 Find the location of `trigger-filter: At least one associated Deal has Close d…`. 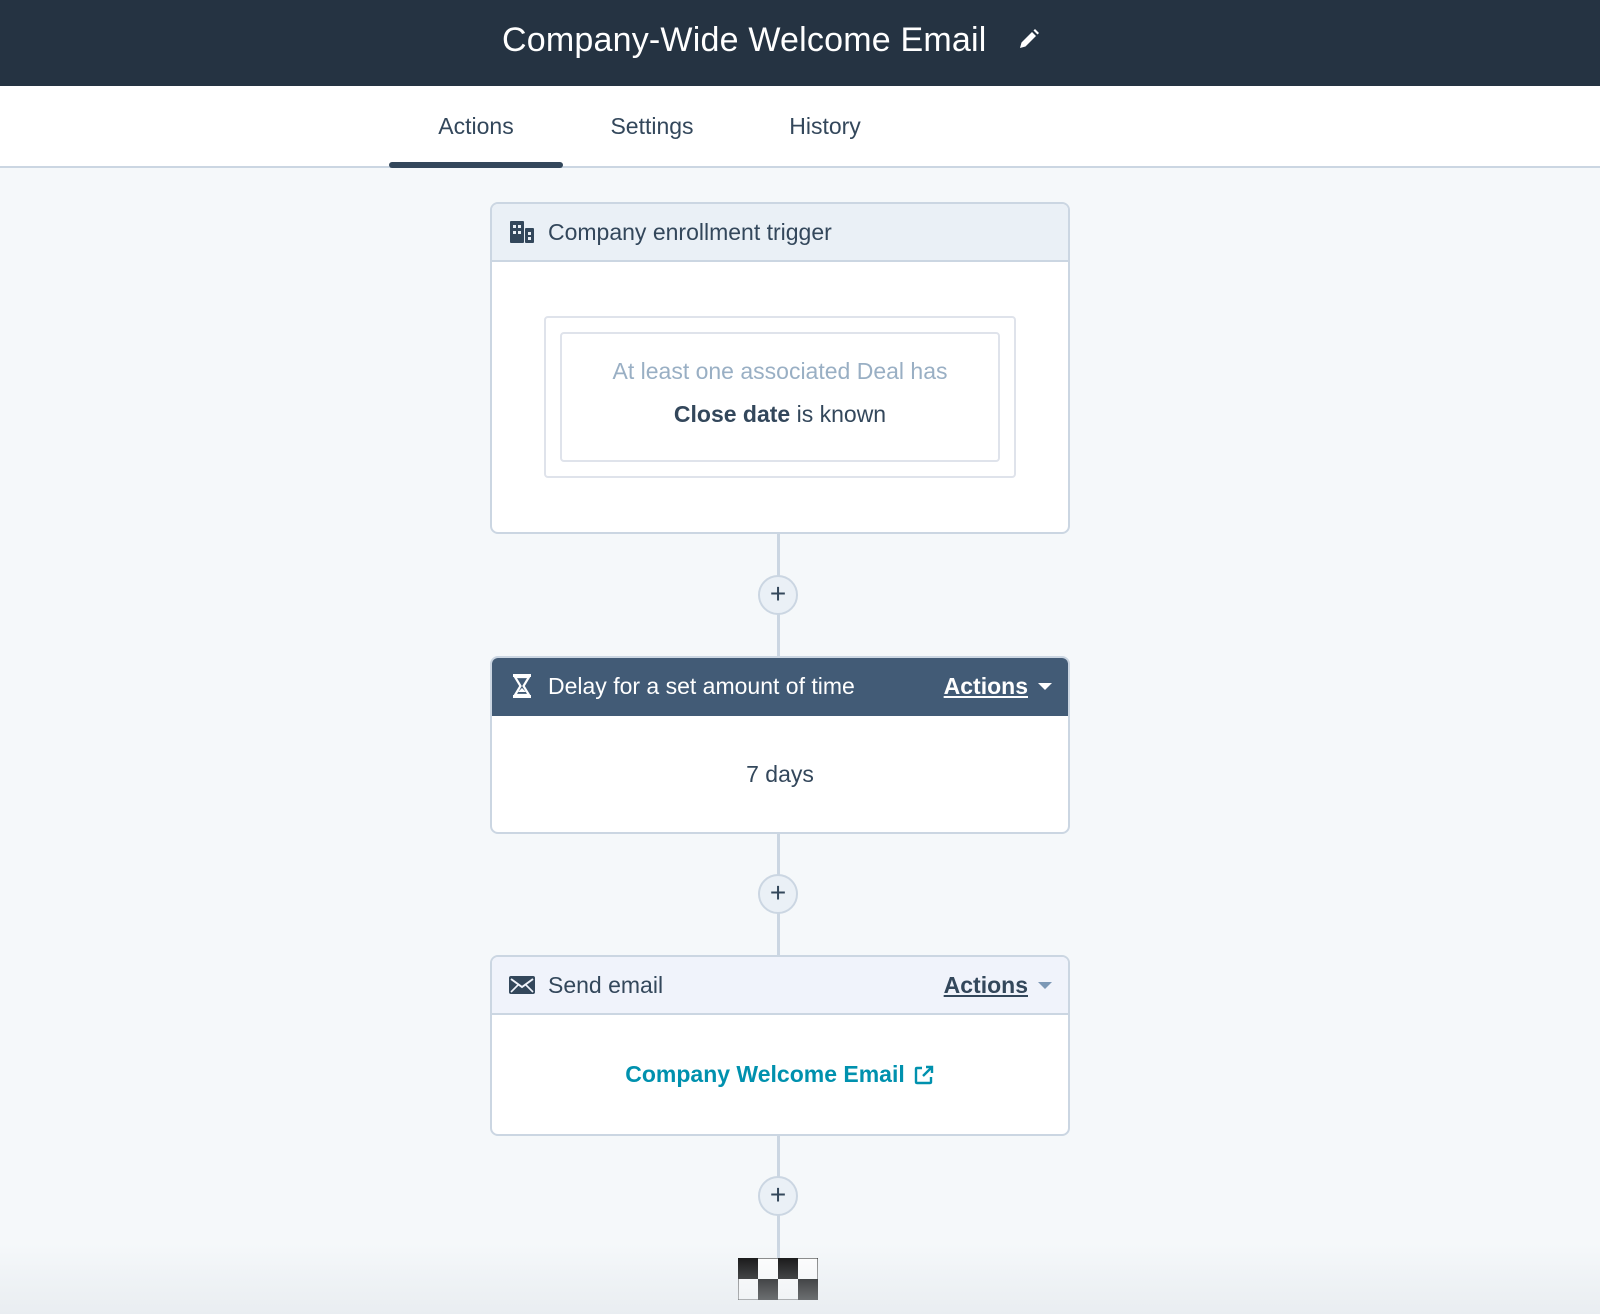

trigger-filter: At least one associated Deal has Close d… is located at coordinates (780, 397).